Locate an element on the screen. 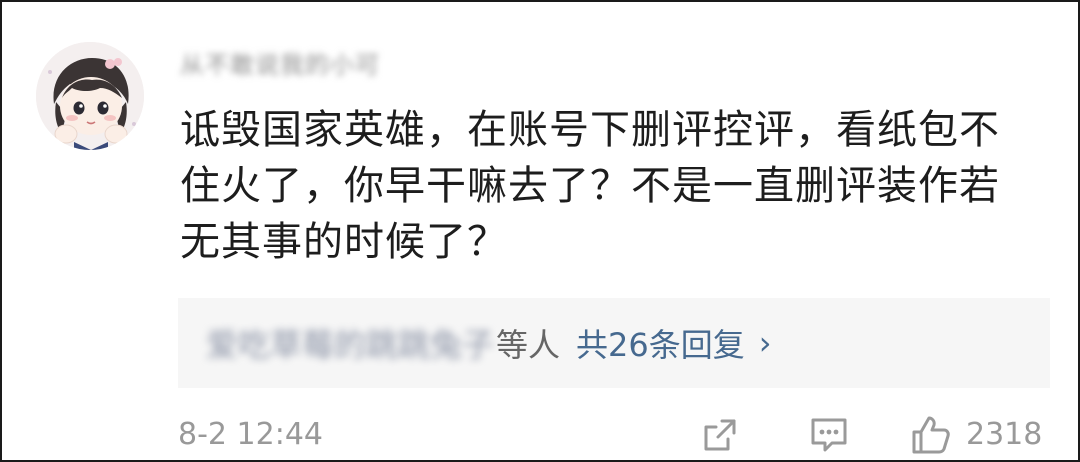  share-icon is located at coordinates (720, 435).